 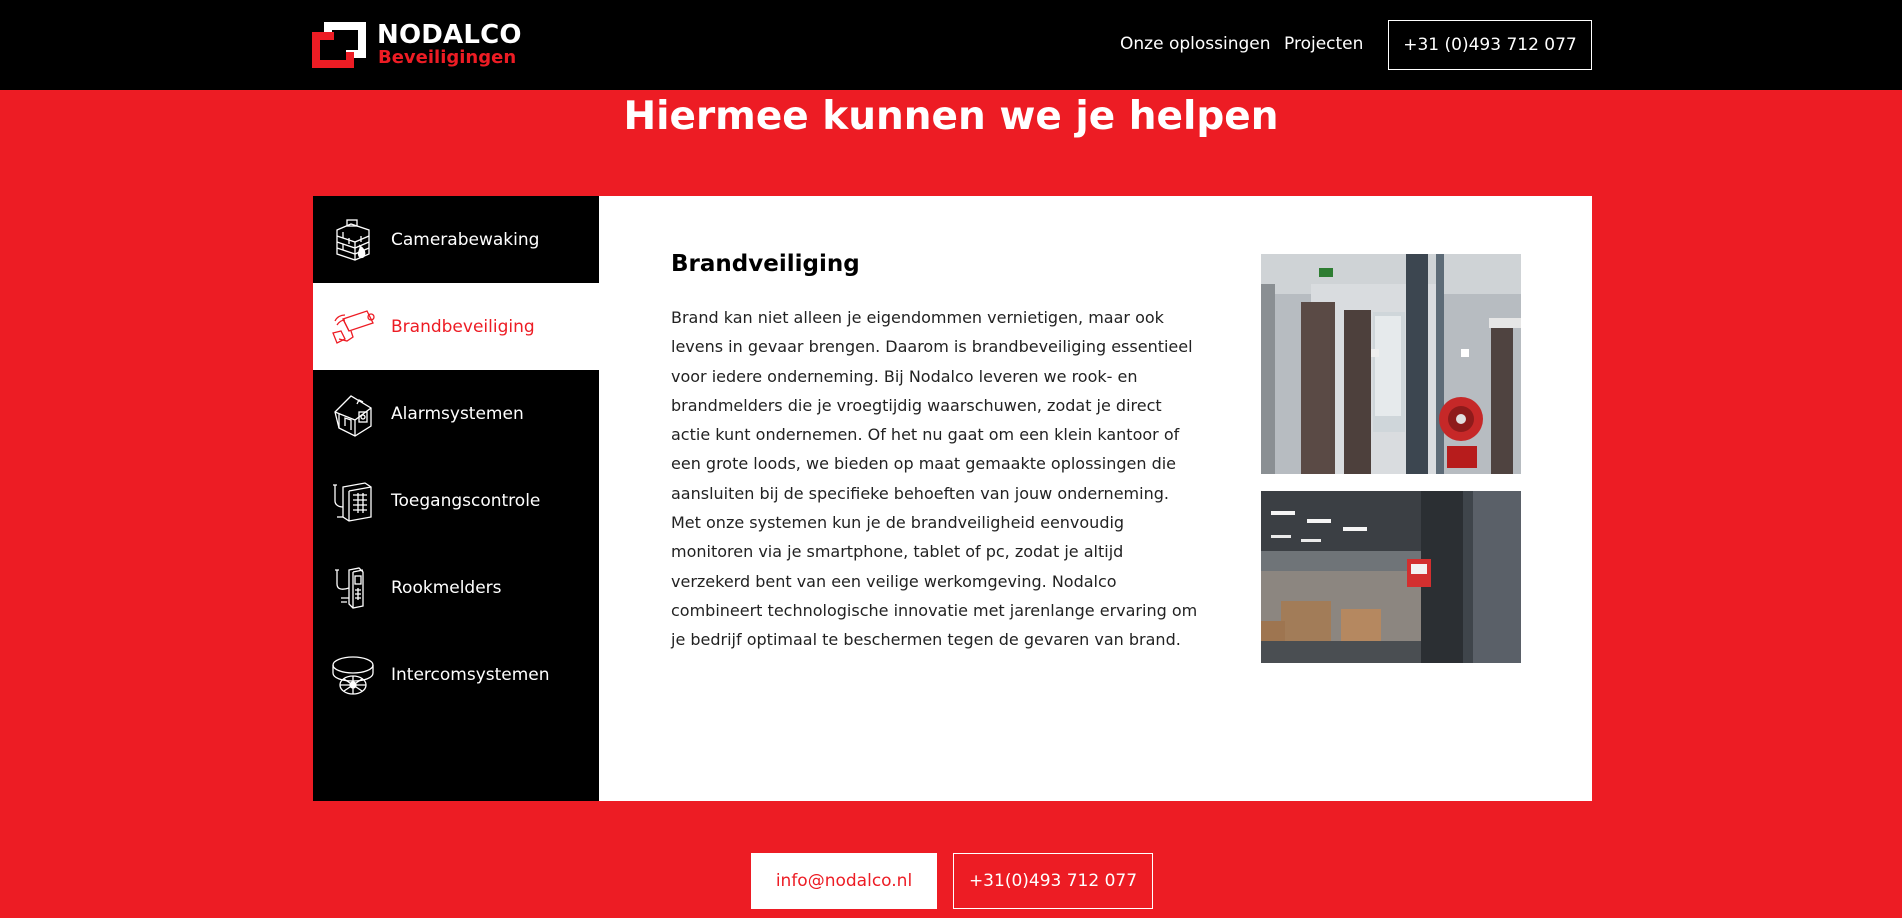 I want to click on header-phone-button: +31 (0)493 712 077, so click(x=1490, y=45).